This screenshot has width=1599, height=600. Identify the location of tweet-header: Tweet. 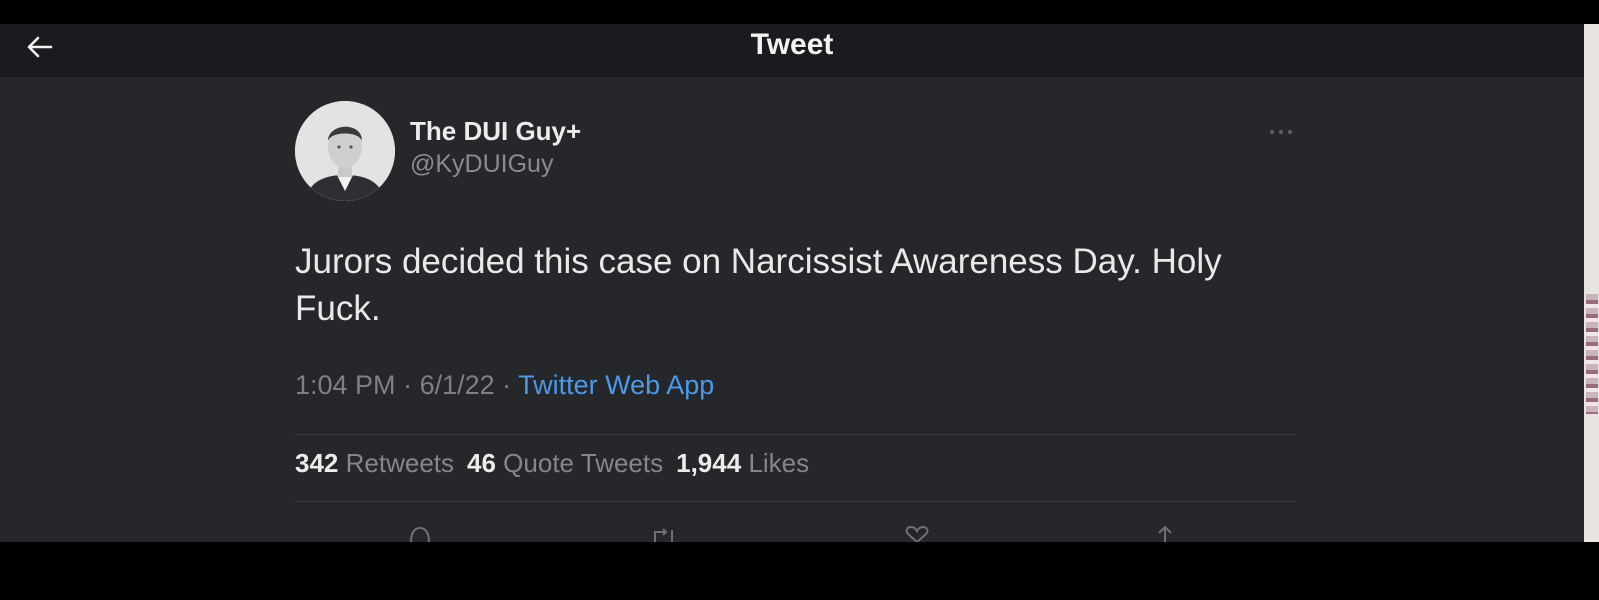
(792, 50).